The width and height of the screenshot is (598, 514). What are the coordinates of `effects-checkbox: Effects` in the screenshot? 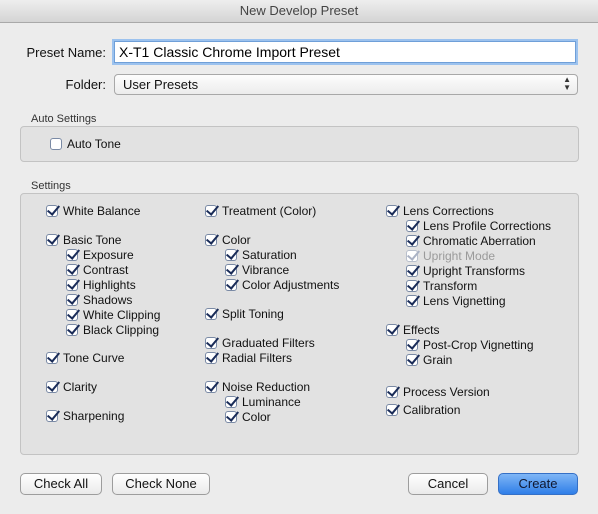 It's located at (412, 329).